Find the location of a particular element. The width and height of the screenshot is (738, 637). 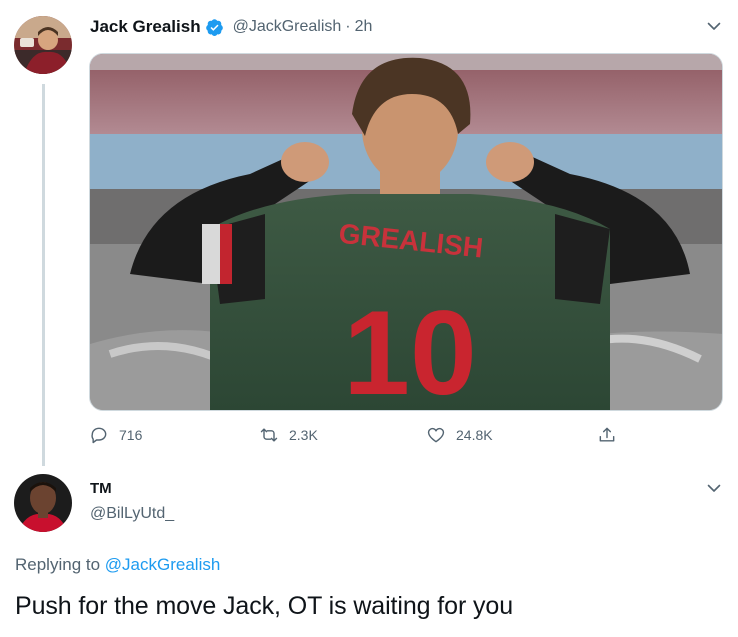

author-avatar is located at coordinates (43, 45).